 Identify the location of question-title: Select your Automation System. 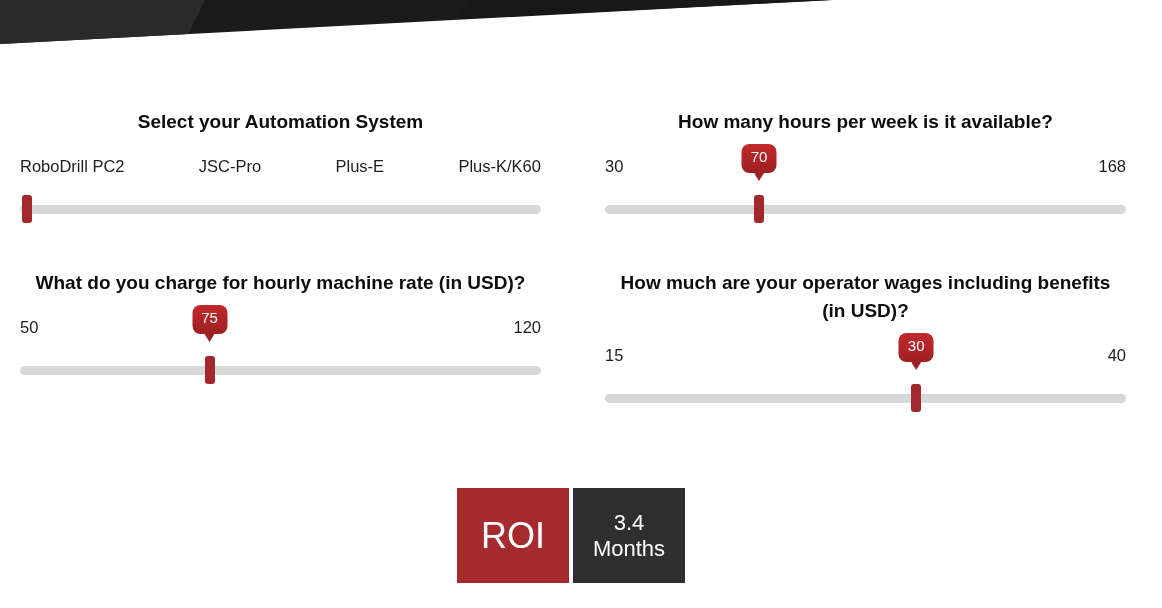
(280, 122).